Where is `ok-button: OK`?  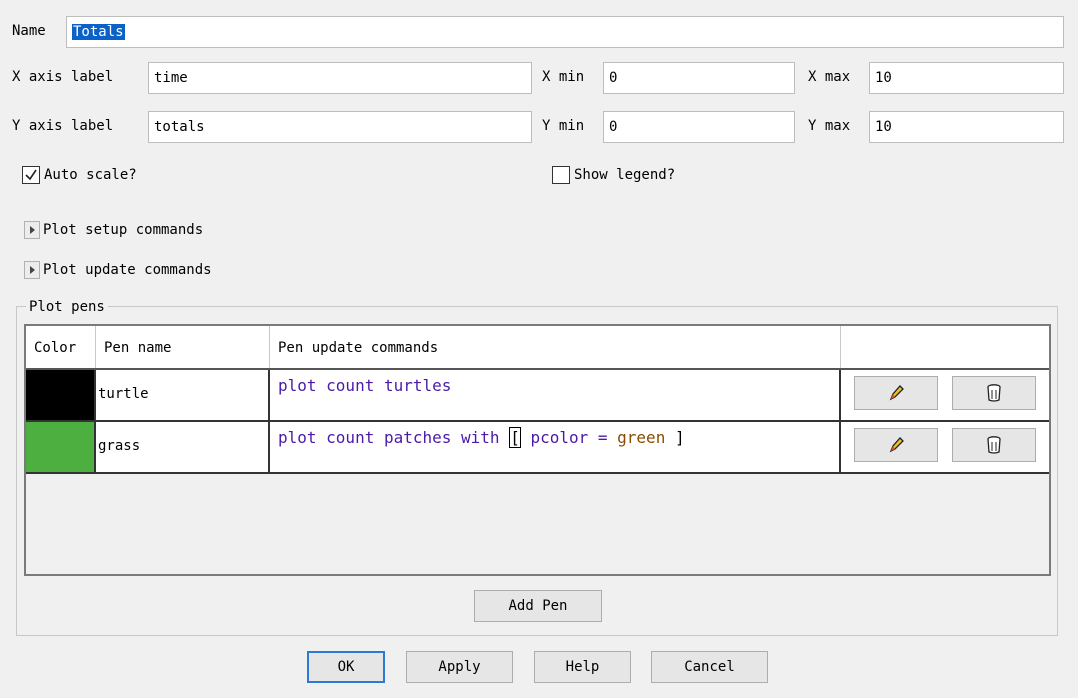 ok-button: OK is located at coordinates (346, 667).